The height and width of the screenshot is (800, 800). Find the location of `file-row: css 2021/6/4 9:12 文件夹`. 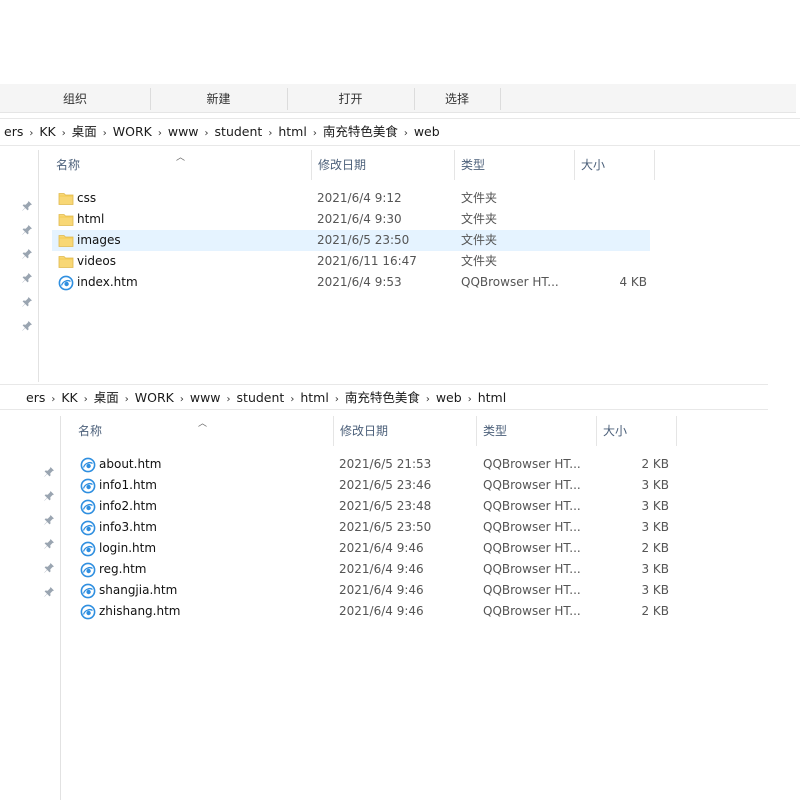

file-row: css 2021/6/4 9:12 文件夹 is located at coordinates (351, 198).